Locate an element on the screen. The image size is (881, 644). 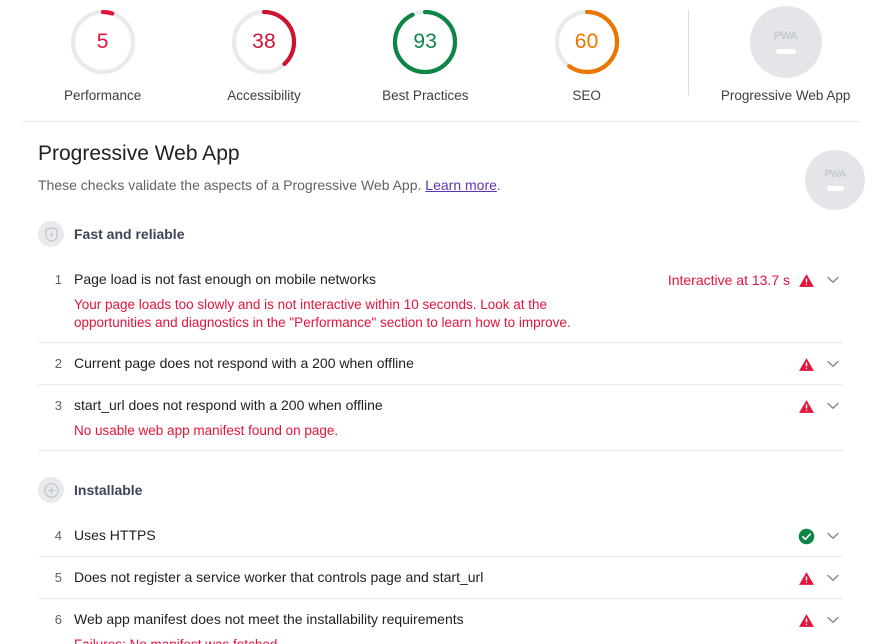
gauges-vertical-divider is located at coordinates (688, 52).